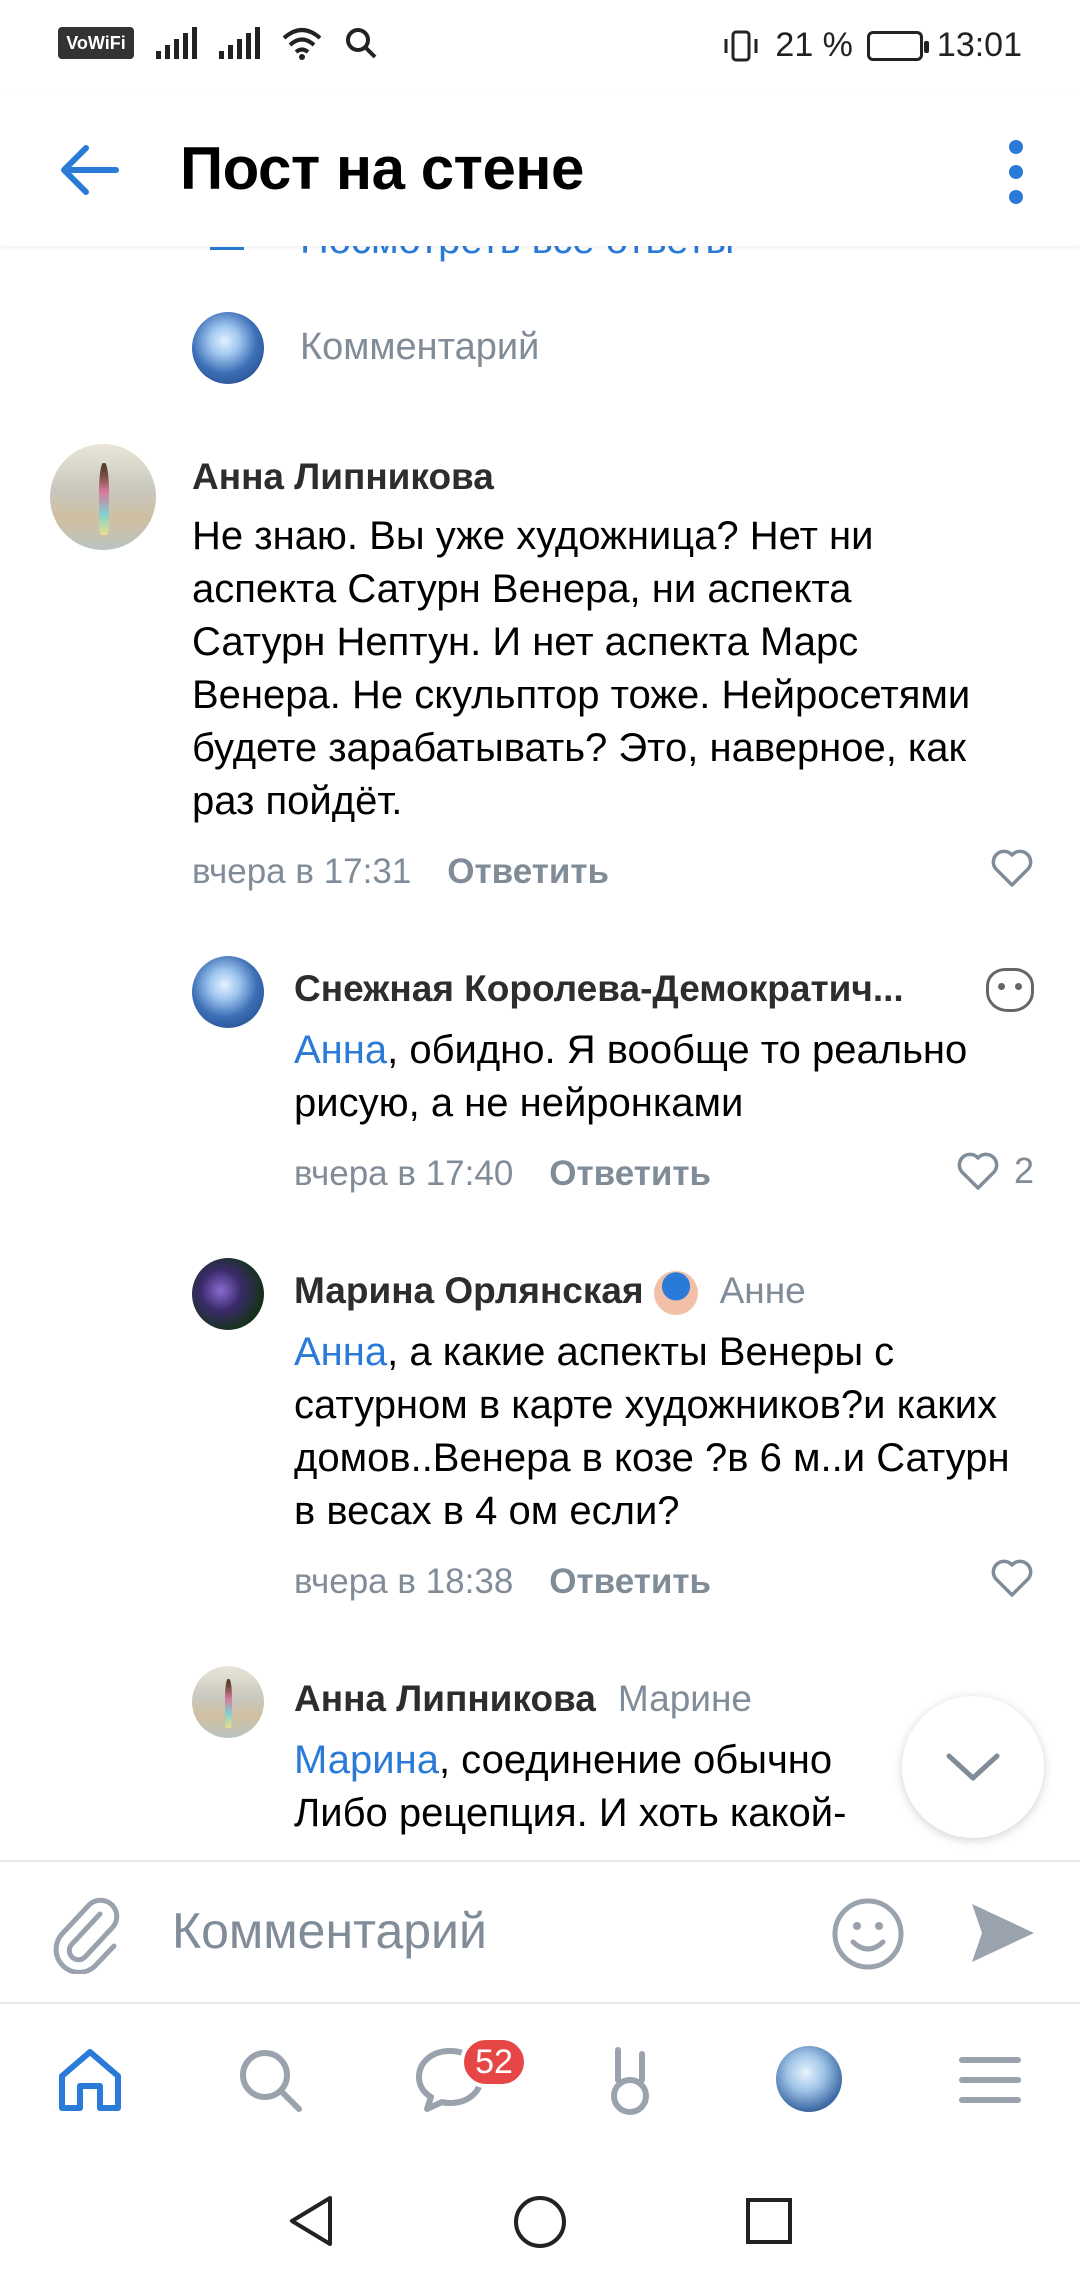  I want to click on author-name: Марина Орлянская, so click(469, 1290).